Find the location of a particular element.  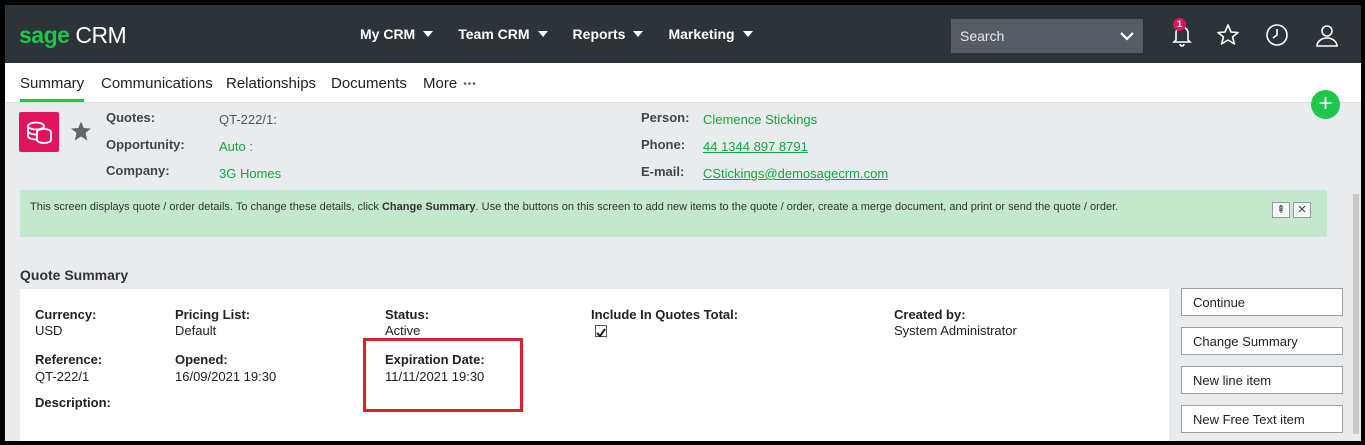

vertical-scrollbar is located at coordinates (1356, 315).